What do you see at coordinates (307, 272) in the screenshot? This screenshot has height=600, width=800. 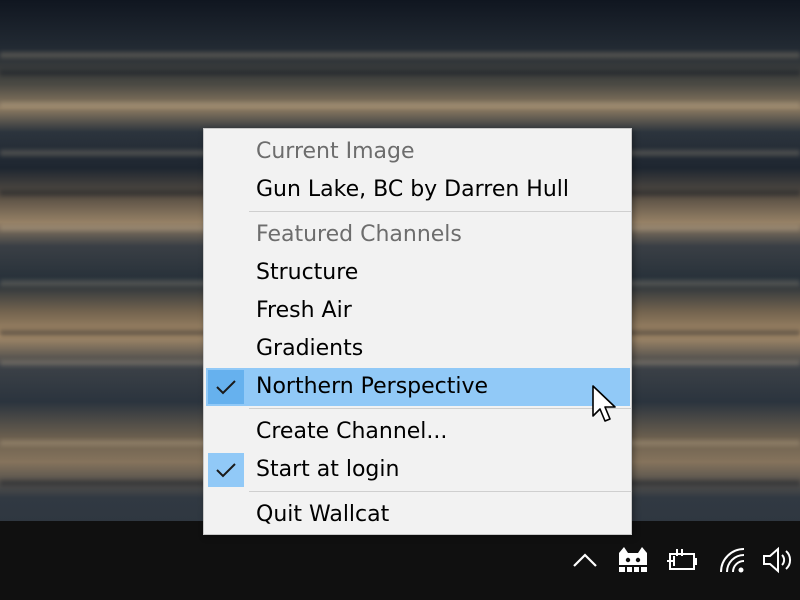 I see `menu-item-label: Structure` at bounding box center [307, 272].